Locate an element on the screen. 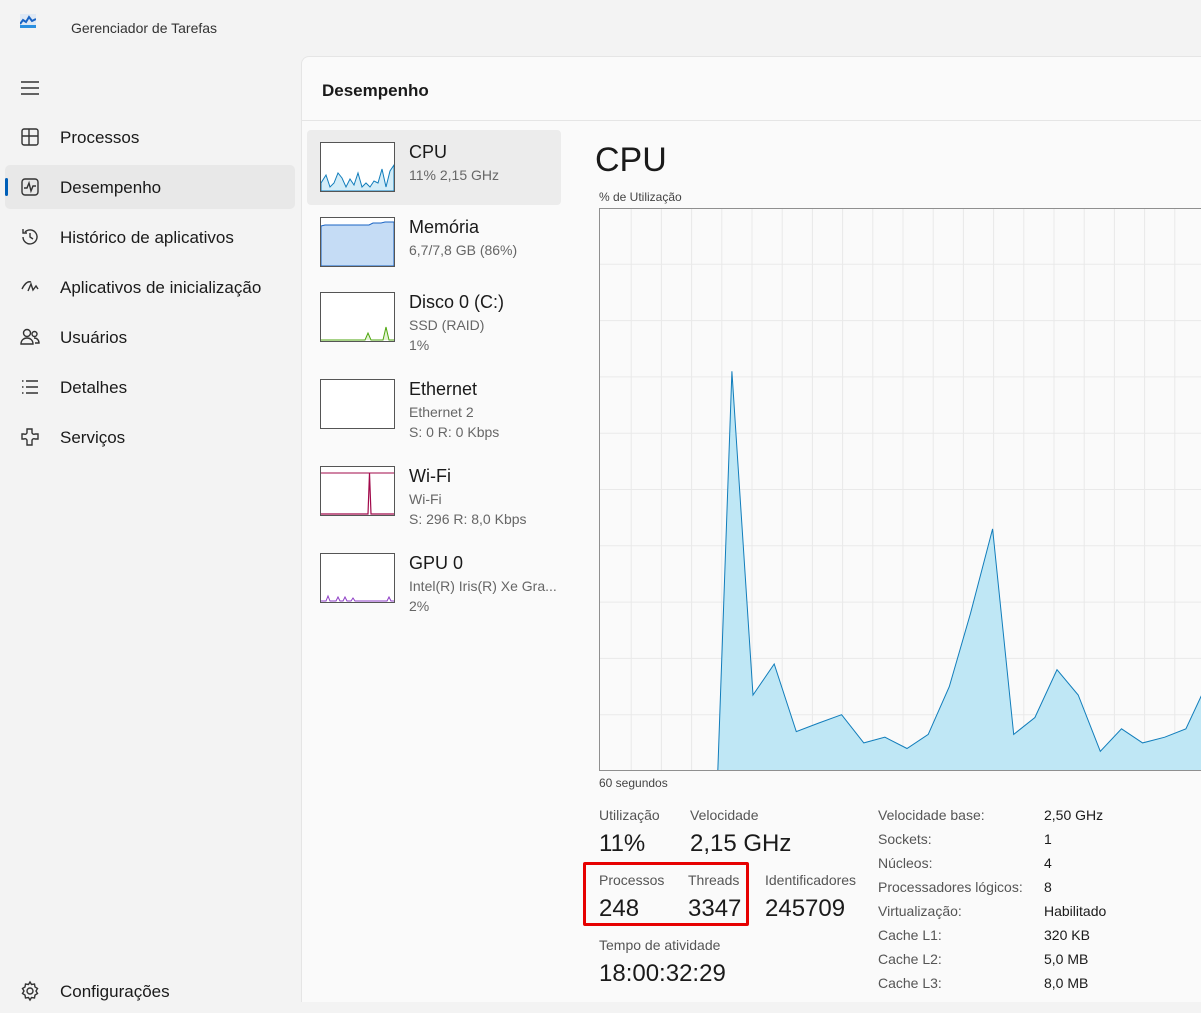 The width and height of the screenshot is (1201, 1013). details-icon is located at coordinates (30, 387).